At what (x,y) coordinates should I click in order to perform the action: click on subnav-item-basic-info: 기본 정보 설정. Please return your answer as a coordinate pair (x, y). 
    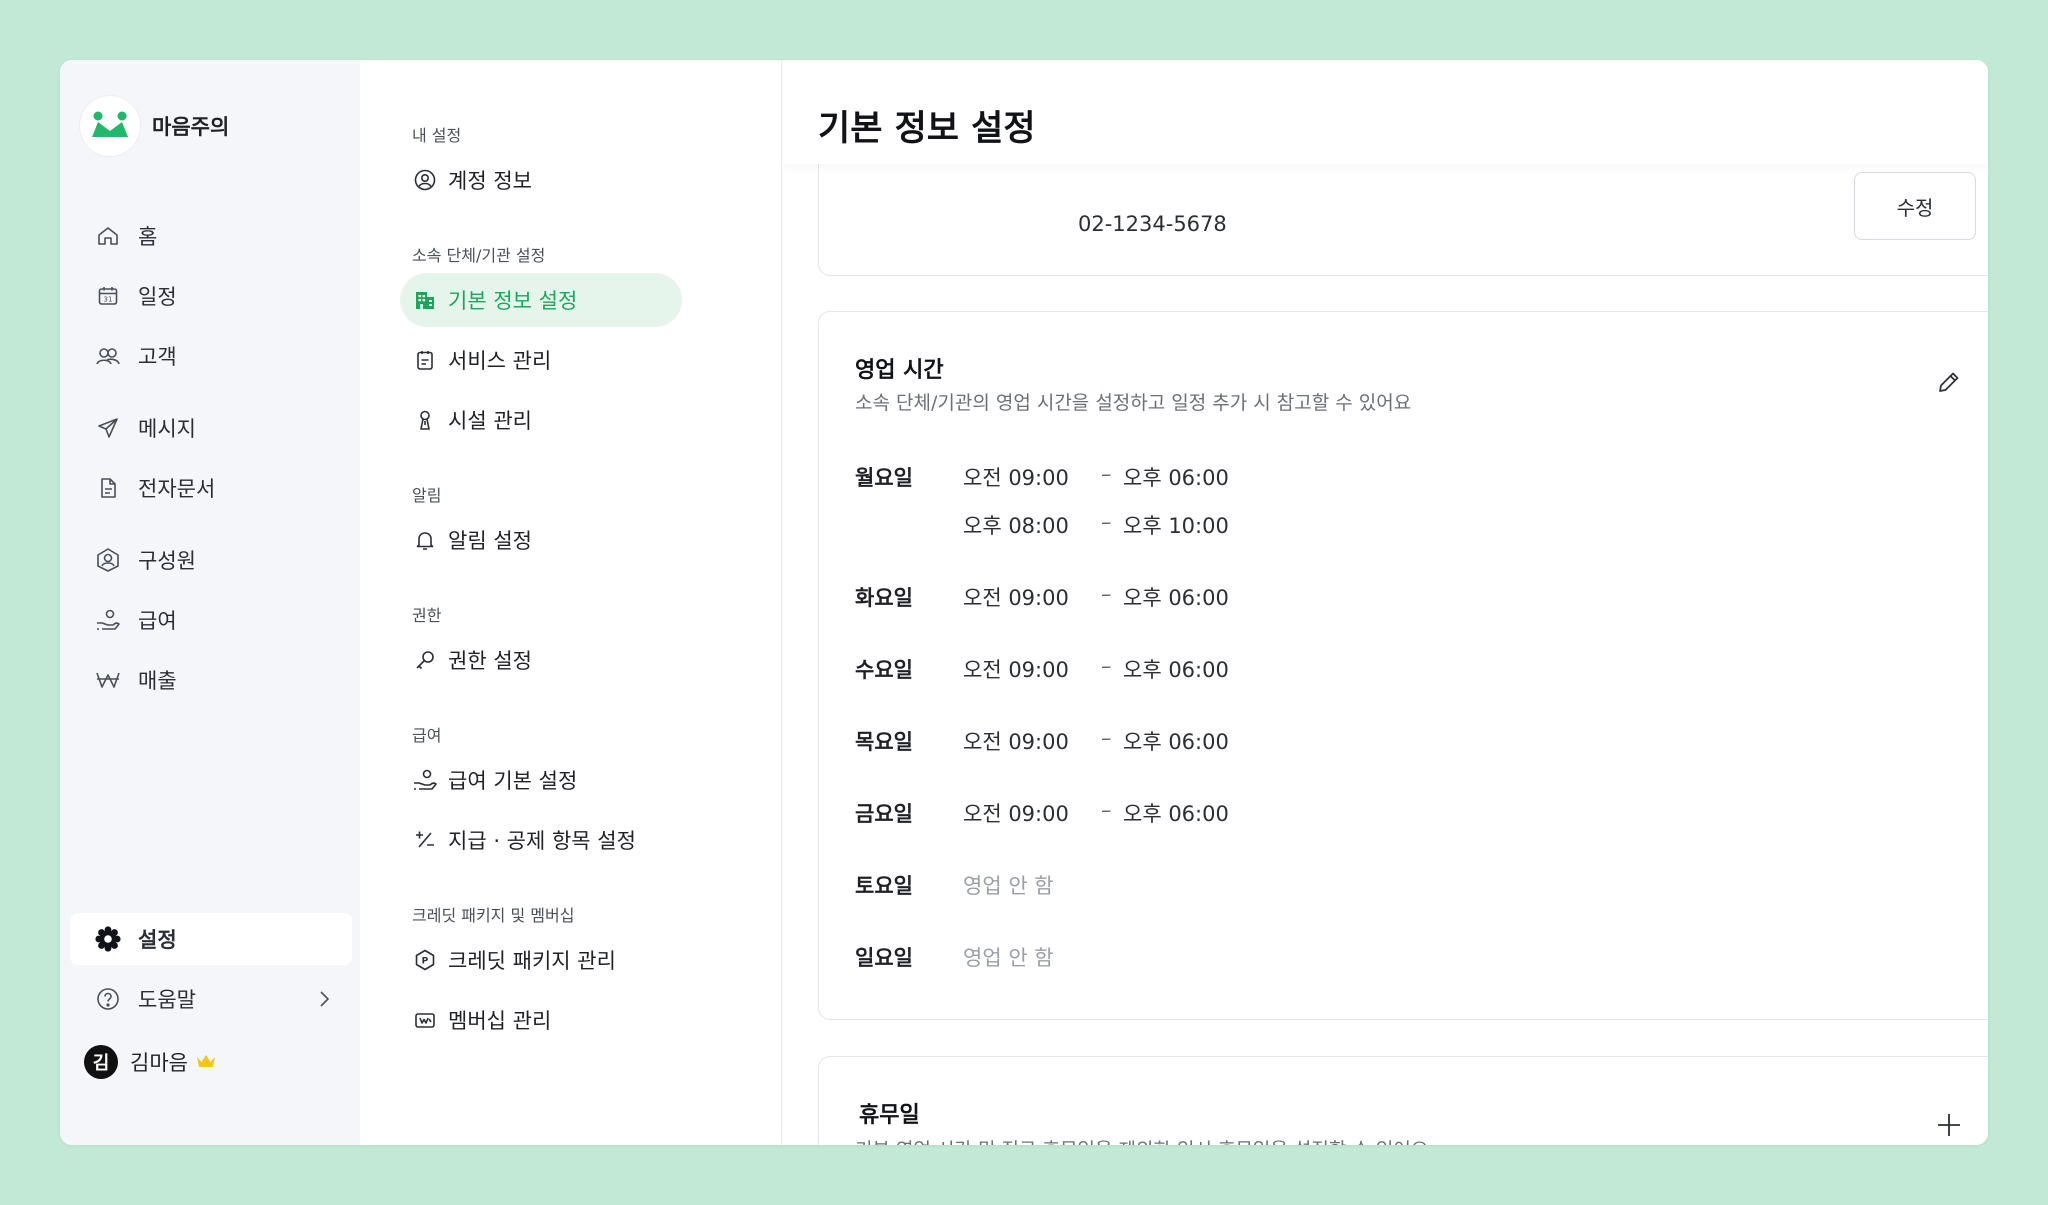
    Looking at the image, I should click on (541, 300).